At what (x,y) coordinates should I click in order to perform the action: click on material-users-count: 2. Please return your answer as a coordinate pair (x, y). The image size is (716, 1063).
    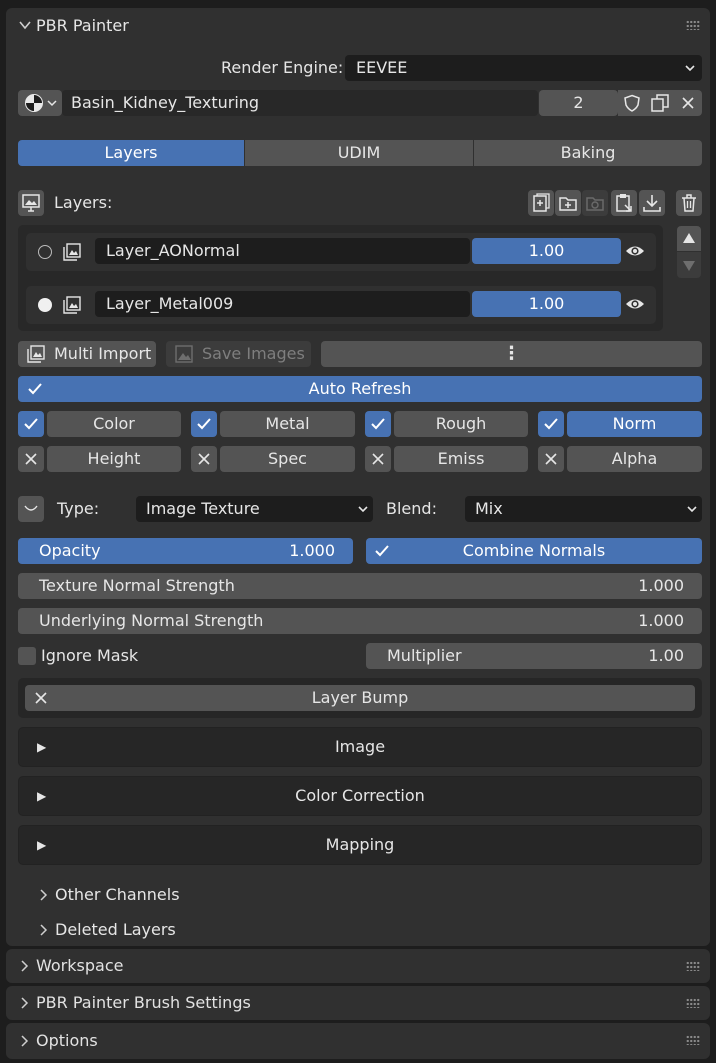
    Looking at the image, I should click on (578, 103).